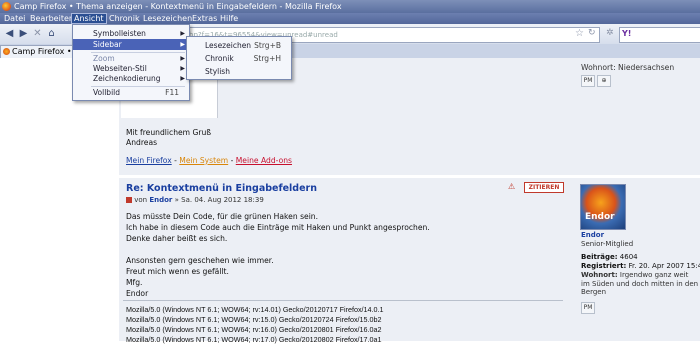  I want to click on sidebar-submenu: LesezeichenStrg+B ChronikStrg+H Stylish, so click(239, 58).